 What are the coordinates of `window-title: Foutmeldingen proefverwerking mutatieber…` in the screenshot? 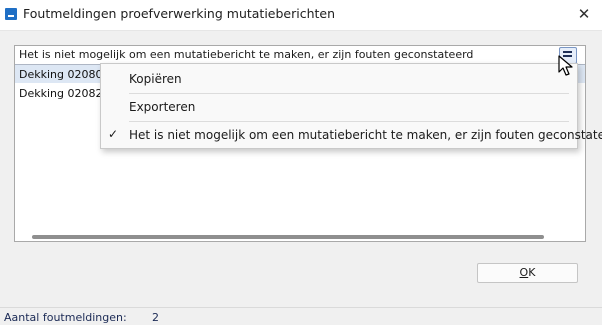 It's located at (179, 13).